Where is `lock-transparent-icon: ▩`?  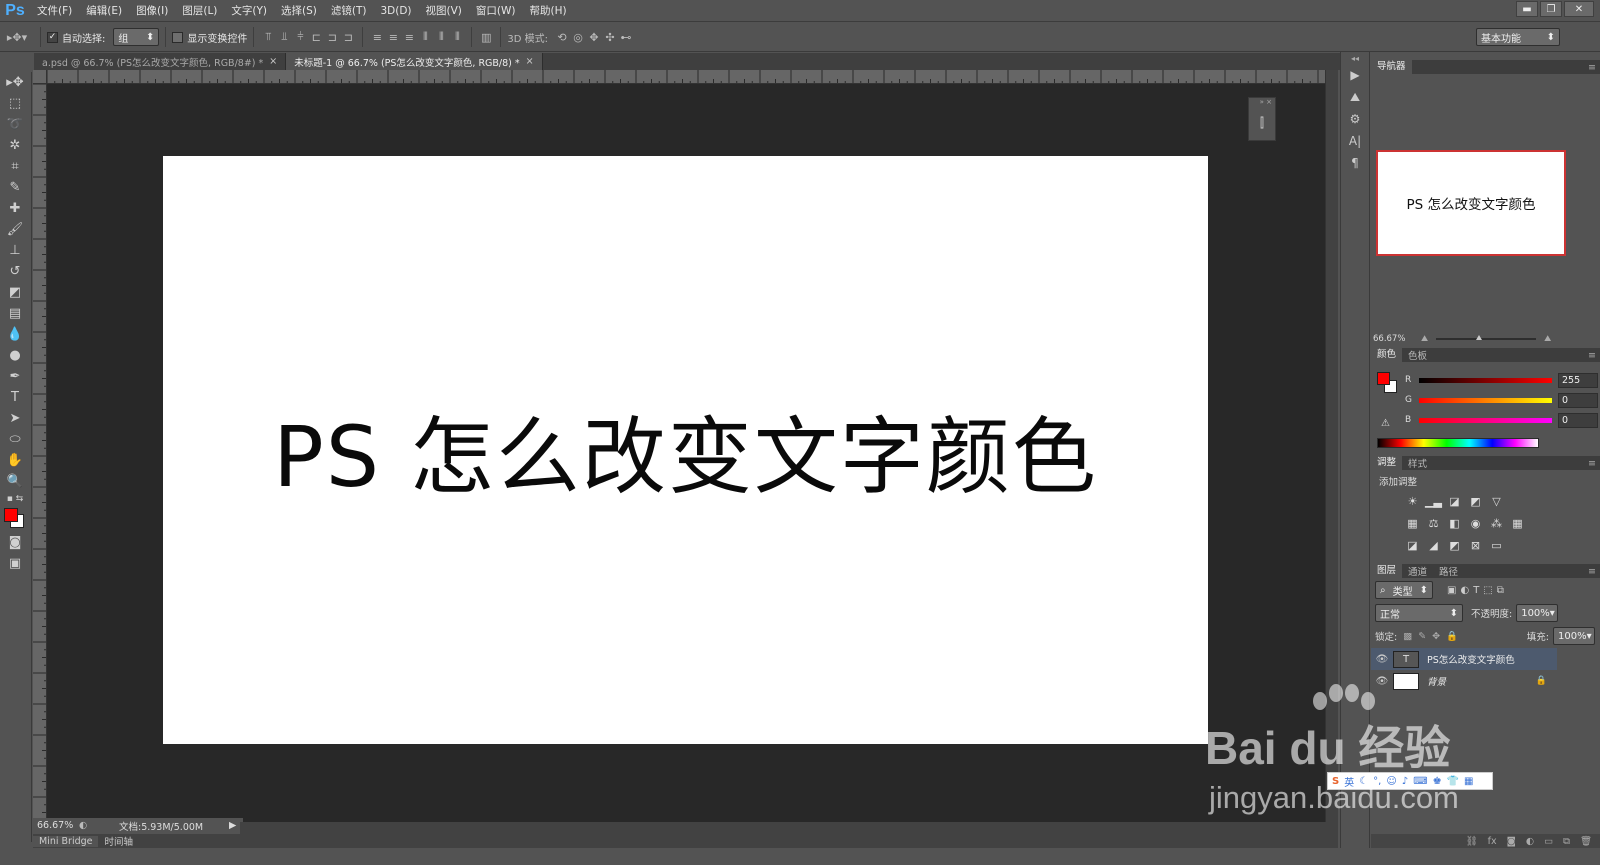
lock-transparent-icon: ▩ is located at coordinates (1407, 636).